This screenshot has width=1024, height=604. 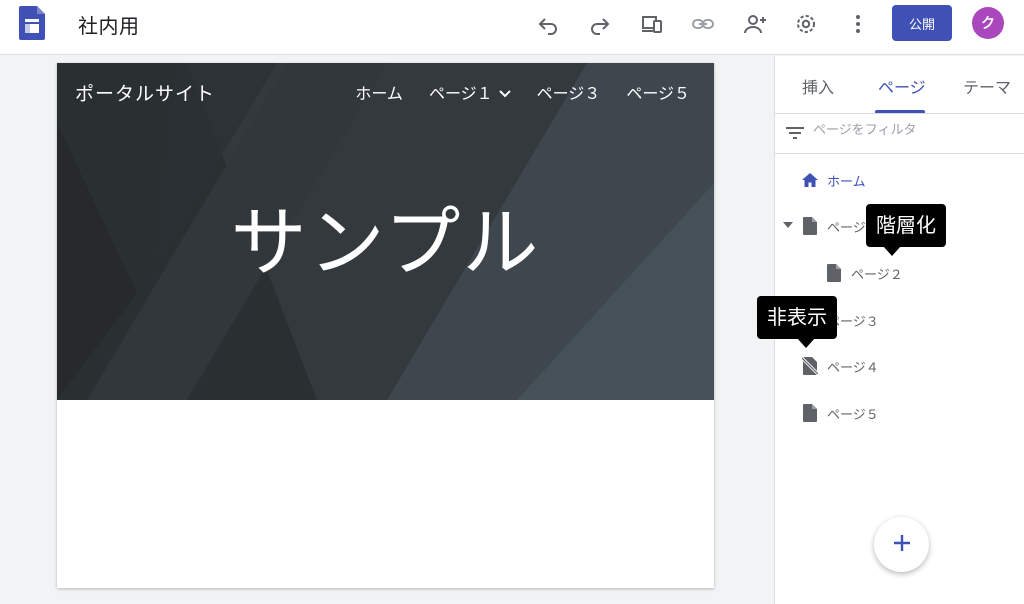 What do you see at coordinates (145, 92) in the screenshot?
I see `site-name: ポータルサイト` at bounding box center [145, 92].